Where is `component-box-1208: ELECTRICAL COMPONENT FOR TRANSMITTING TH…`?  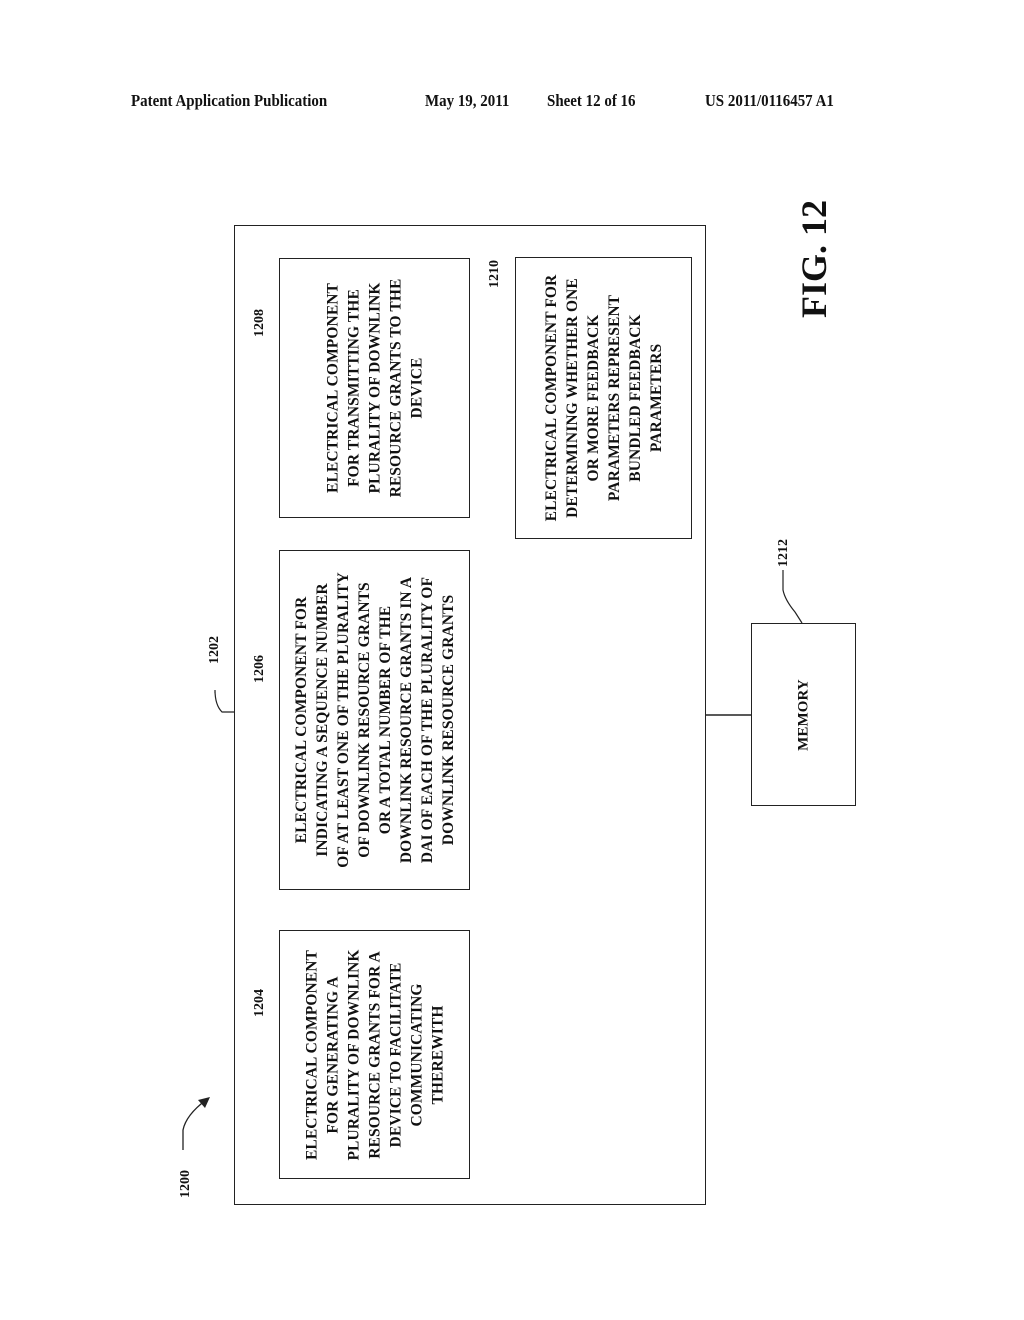 component-box-1208: ELECTRICAL COMPONENT FOR TRANSMITTING TH… is located at coordinates (374, 388).